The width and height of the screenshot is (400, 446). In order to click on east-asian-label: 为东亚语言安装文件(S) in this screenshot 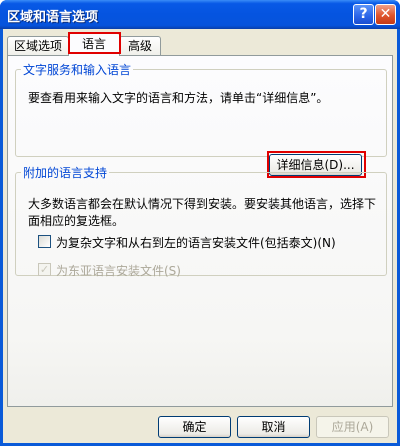, I will do `click(118, 270)`.